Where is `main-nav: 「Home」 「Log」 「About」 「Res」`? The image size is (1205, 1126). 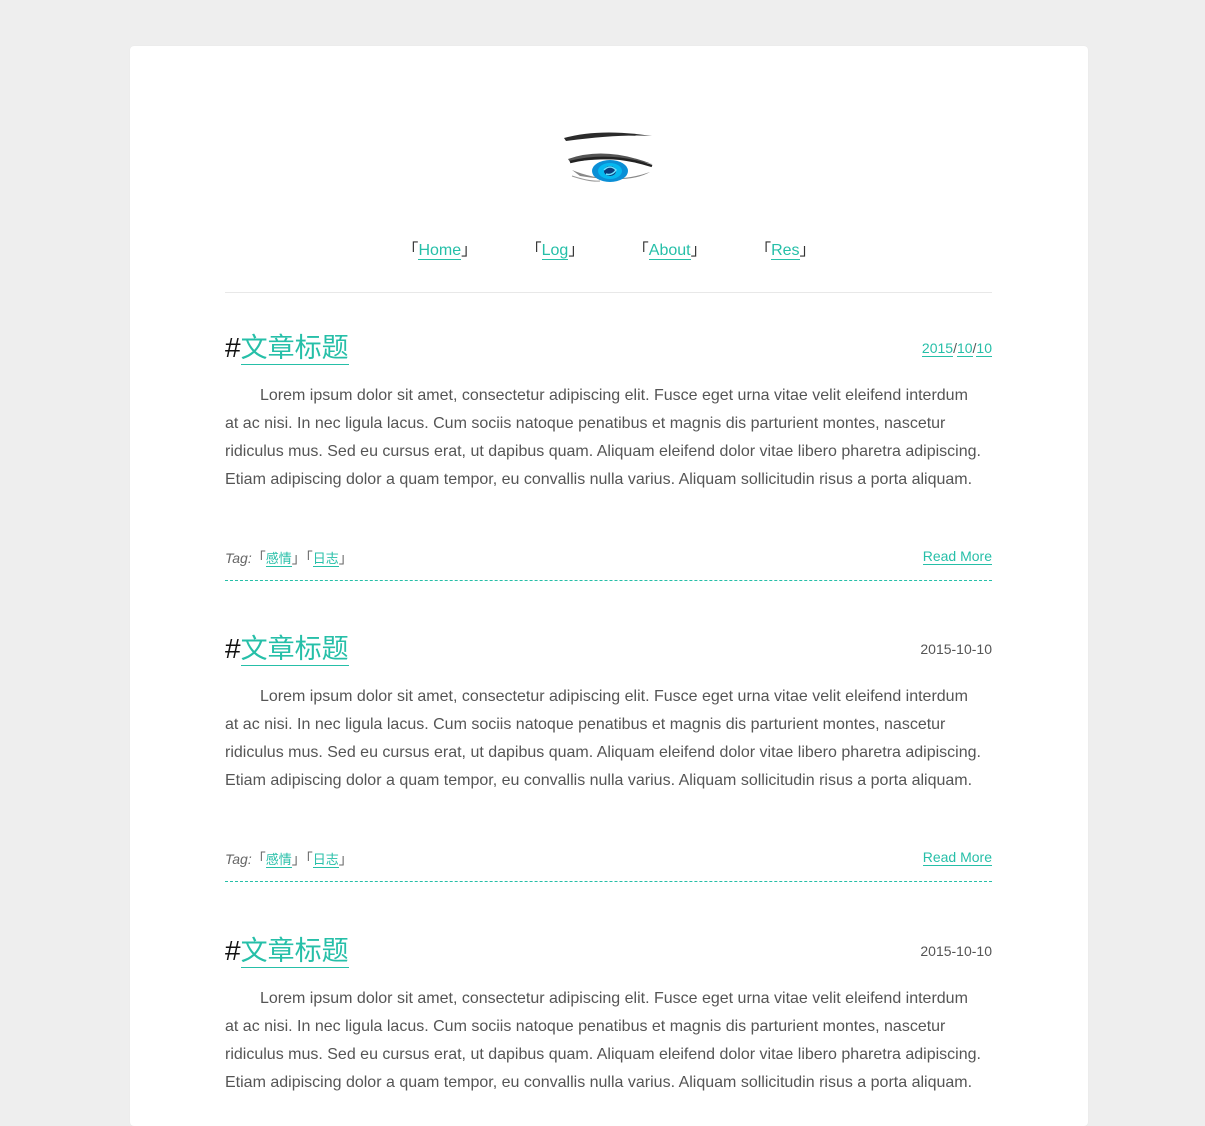
main-nav: 「Home」 「Log」 「About」 「Res」 is located at coordinates (609, 248).